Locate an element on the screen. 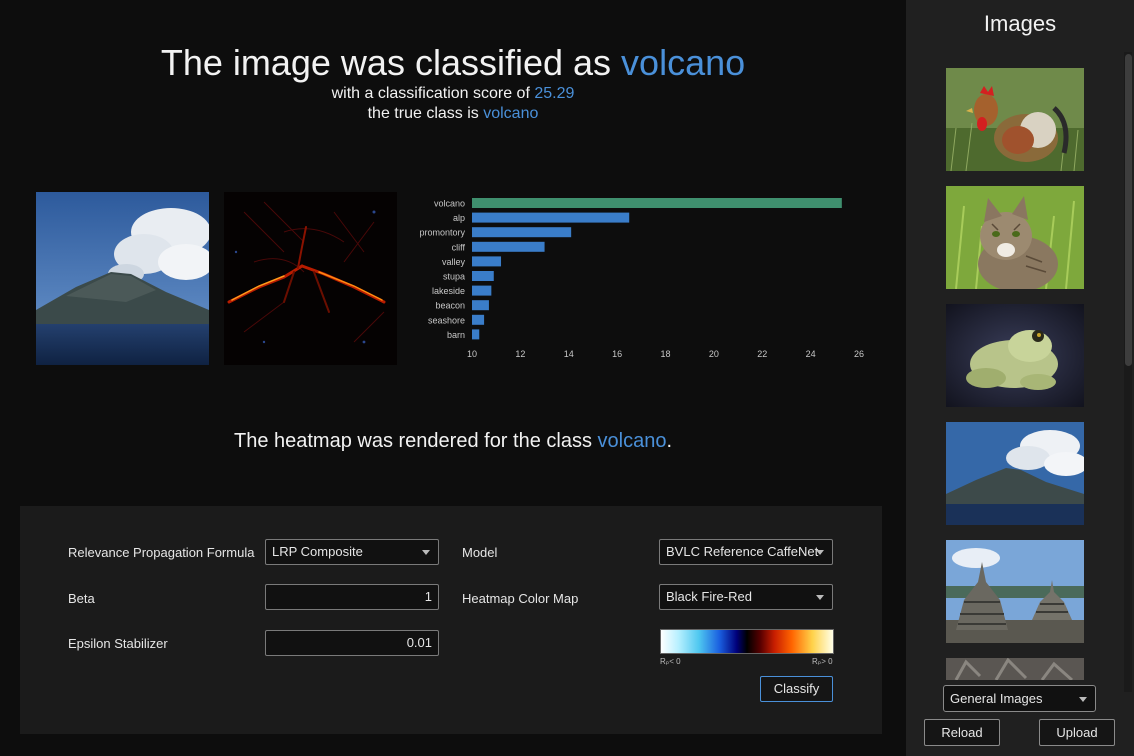 Image resolution: width=1134 pixels, height=756 pixels. colormap-select: Black Fire-Red is located at coordinates (746, 597).